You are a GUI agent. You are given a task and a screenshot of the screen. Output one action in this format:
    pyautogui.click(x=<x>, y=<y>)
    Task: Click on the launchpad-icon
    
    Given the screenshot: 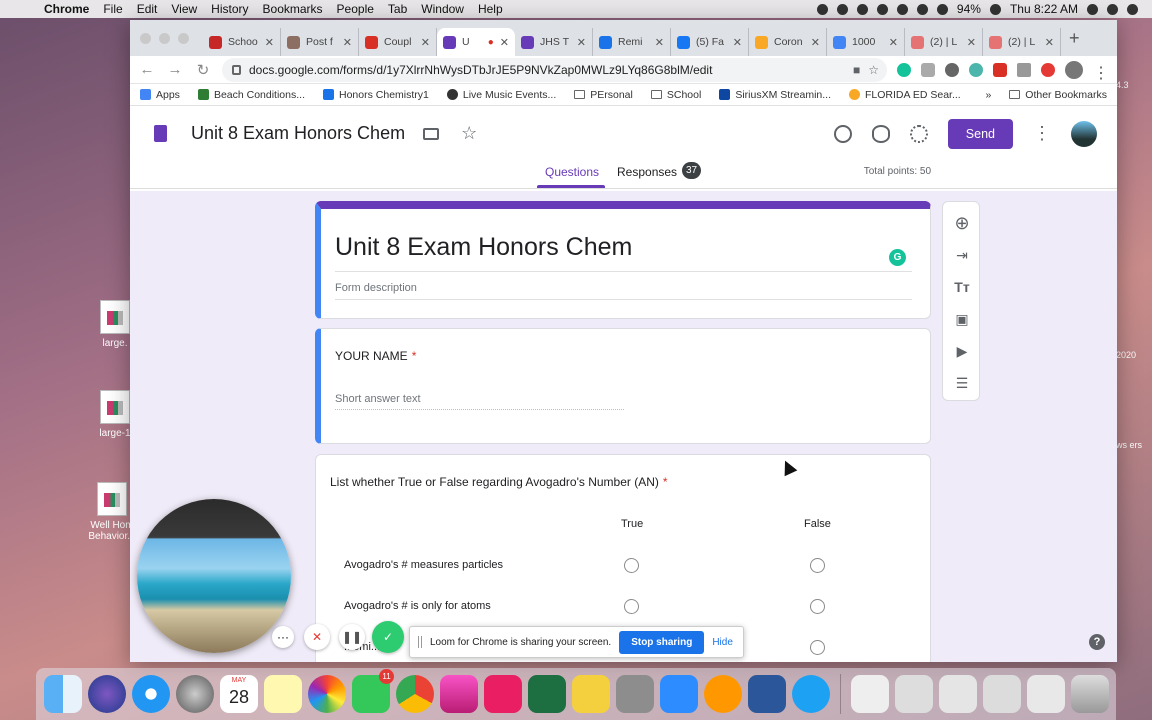 What is the action you would take?
    pyautogui.click(x=195, y=694)
    